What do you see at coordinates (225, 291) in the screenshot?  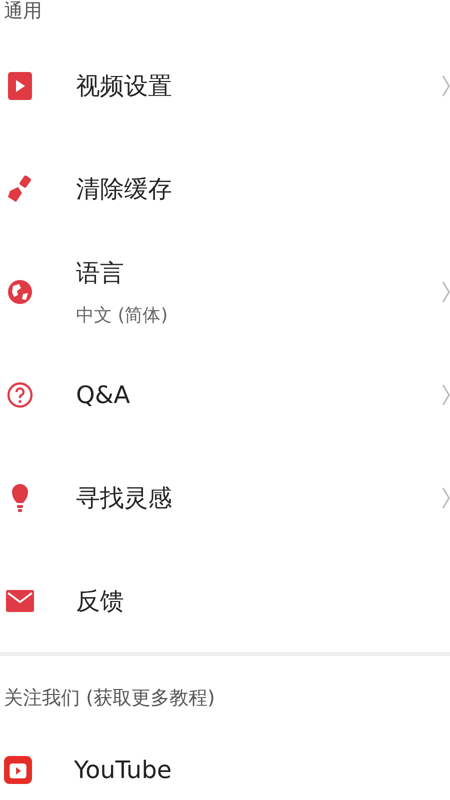 I see `settings-item: 语言 中文 (简体)` at bounding box center [225, 291].